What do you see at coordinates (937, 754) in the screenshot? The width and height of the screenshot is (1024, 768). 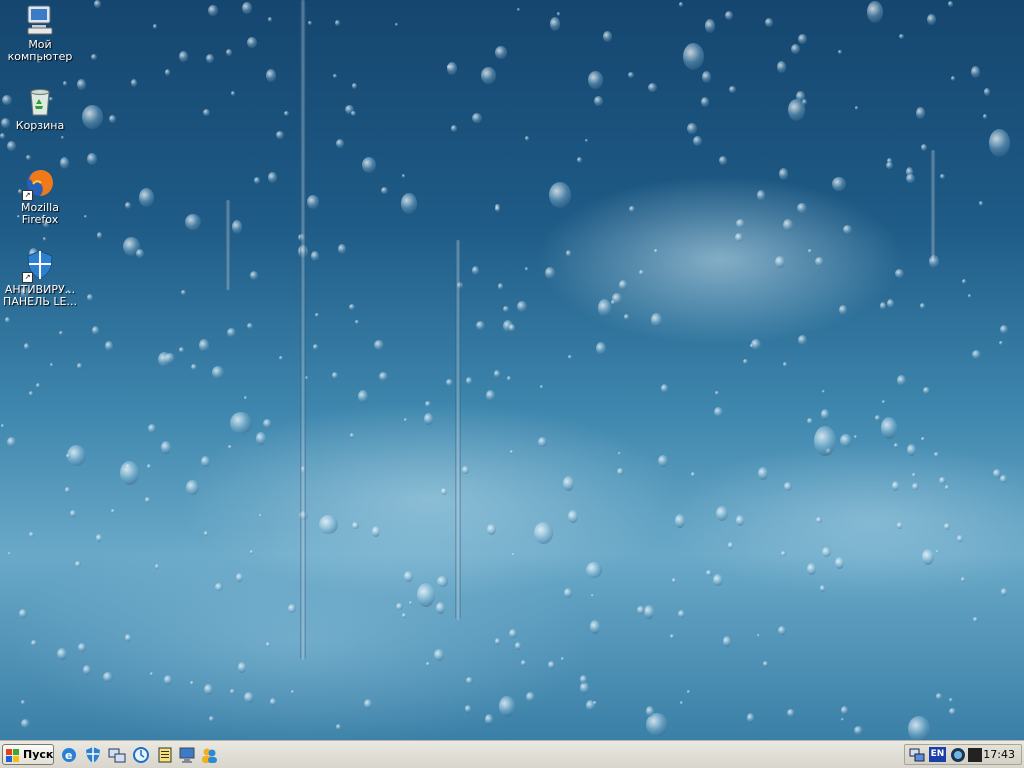 I see `language-indicator: EN` at bounding box center [937, 754].